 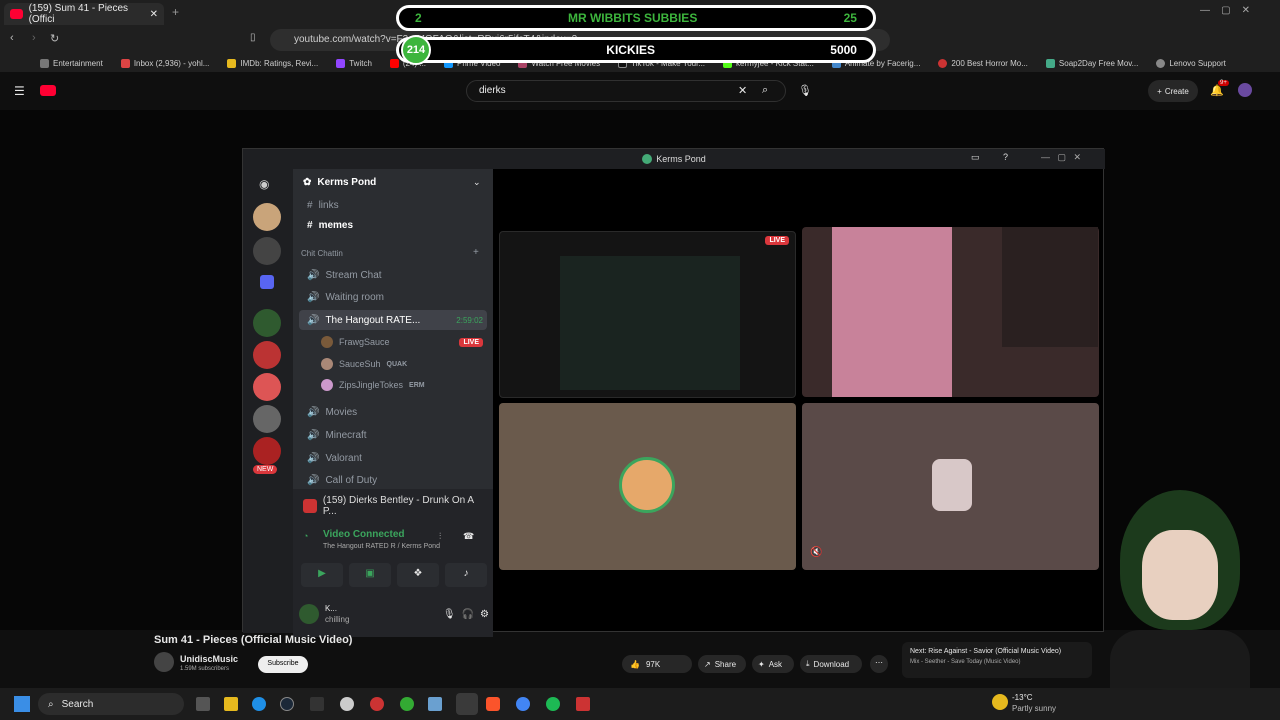 I want to click on new-tab-icon: +, so click(x=175, y=12).